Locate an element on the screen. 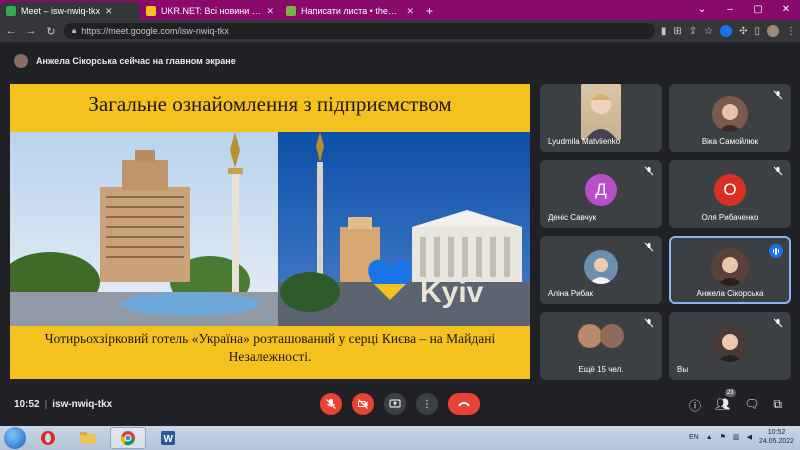 This screenshot has height=450, width=800. tray-arrow-icon: ▲ is located at coordinates (709, 437).